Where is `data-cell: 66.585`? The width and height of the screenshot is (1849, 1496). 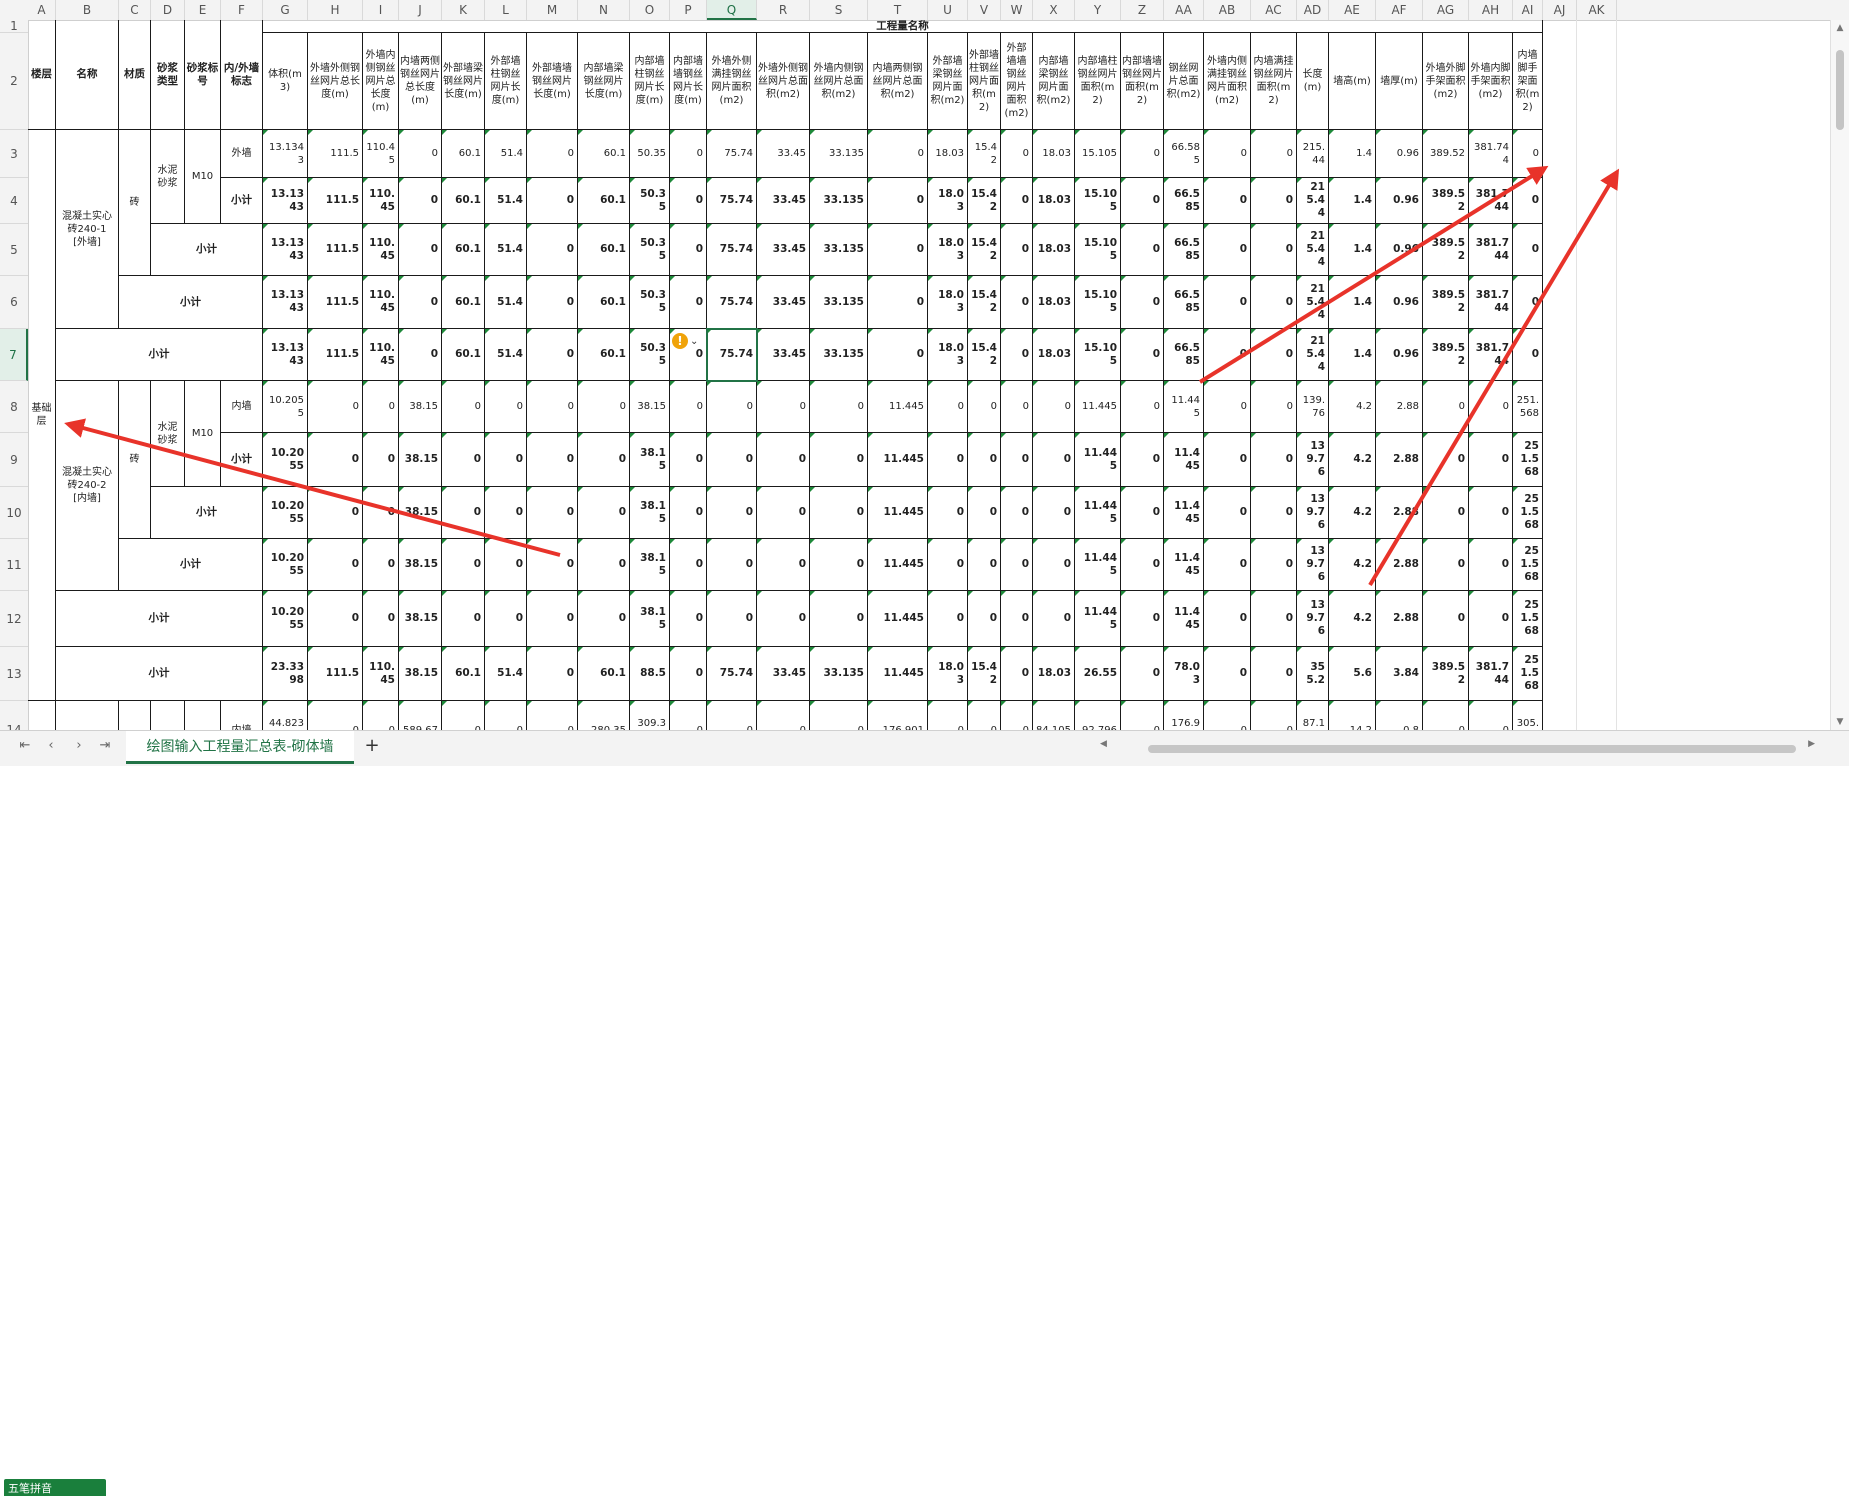 data-cell: 66.585 is located at coordinates (1184, 250).